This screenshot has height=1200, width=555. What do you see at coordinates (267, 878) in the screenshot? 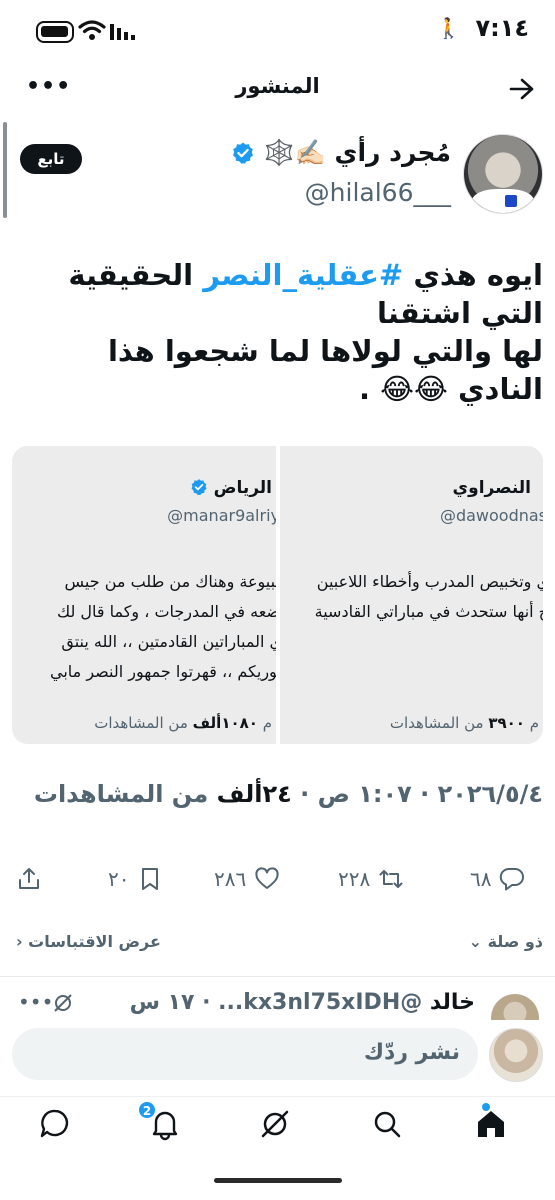
I see `heart-icon` at bounding box center [267, 878].